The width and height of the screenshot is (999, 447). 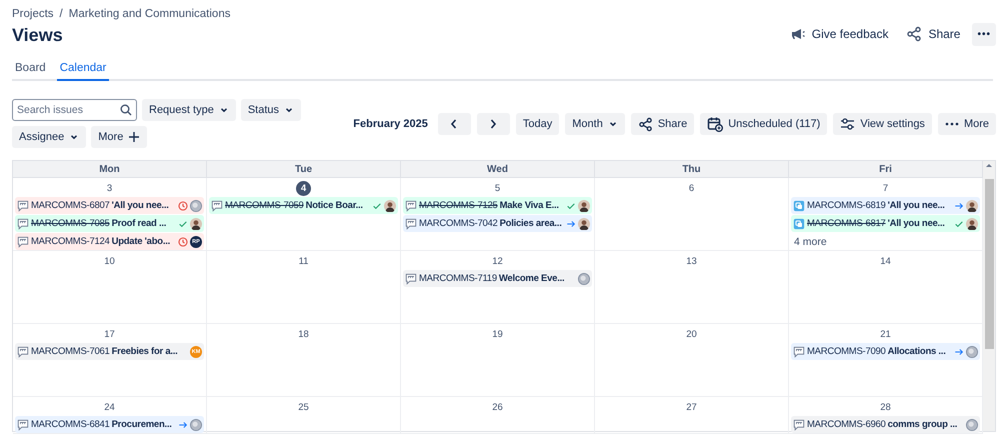 I want to click on day-number: 24, so click(x=109, y=408).